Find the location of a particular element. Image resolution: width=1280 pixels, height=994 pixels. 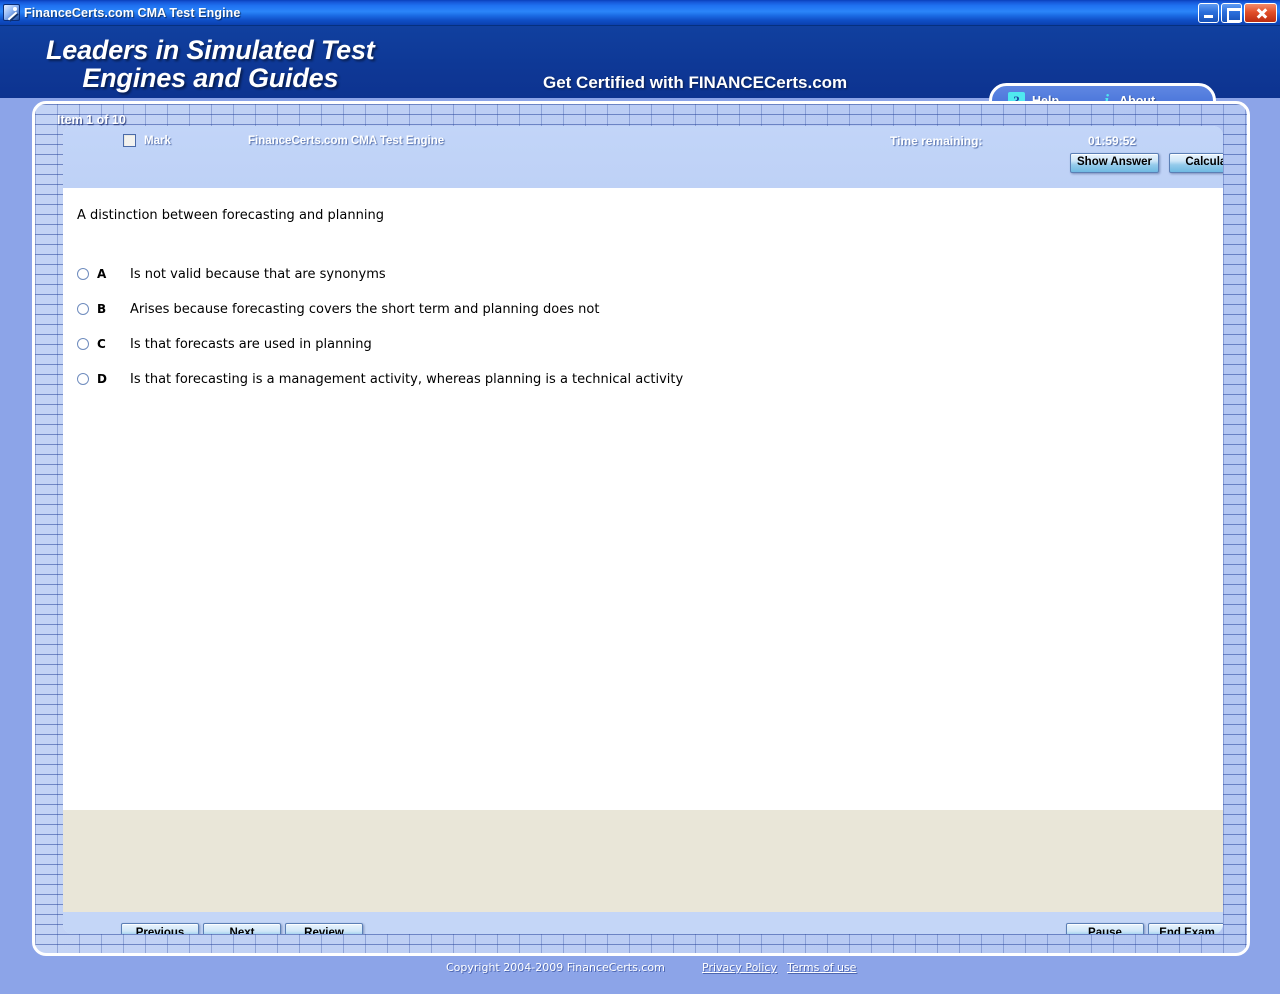

next-button: Next is located at coordinates (242, 928).